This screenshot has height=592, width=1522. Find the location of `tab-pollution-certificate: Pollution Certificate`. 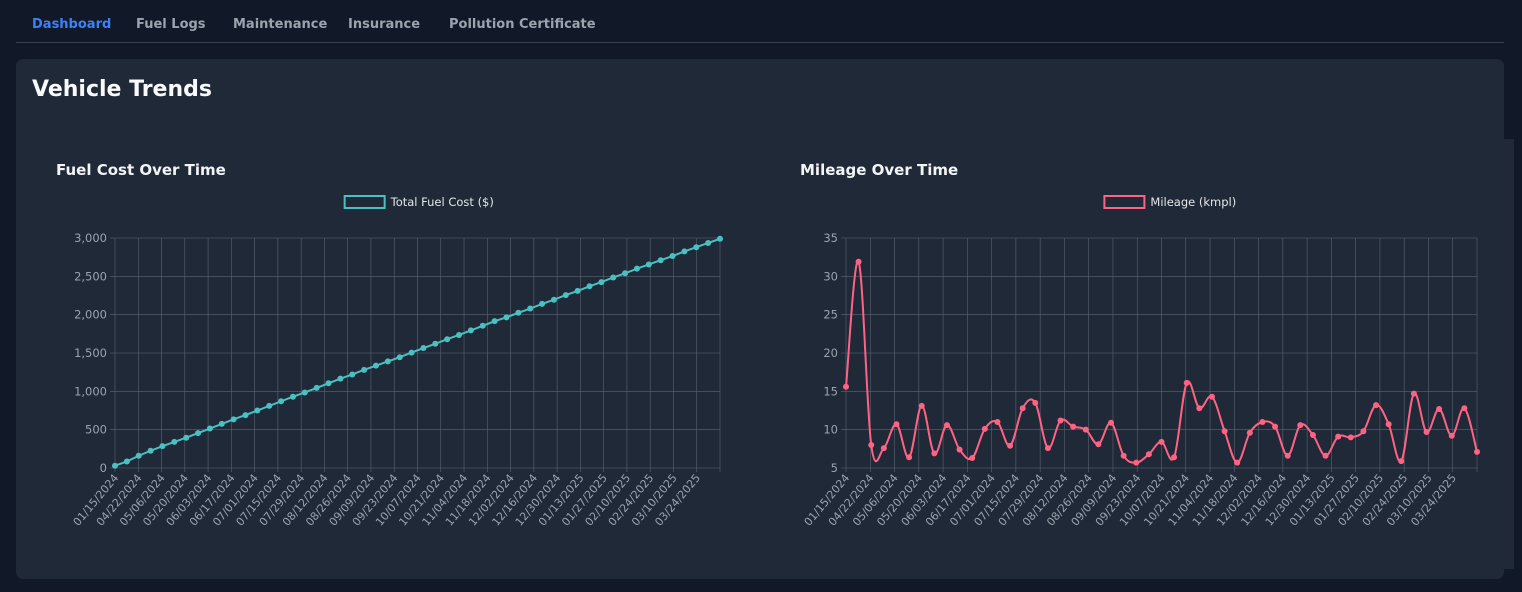

tab-pollution-certificate: Pollution Certificate is located at coordinates (522, 24).